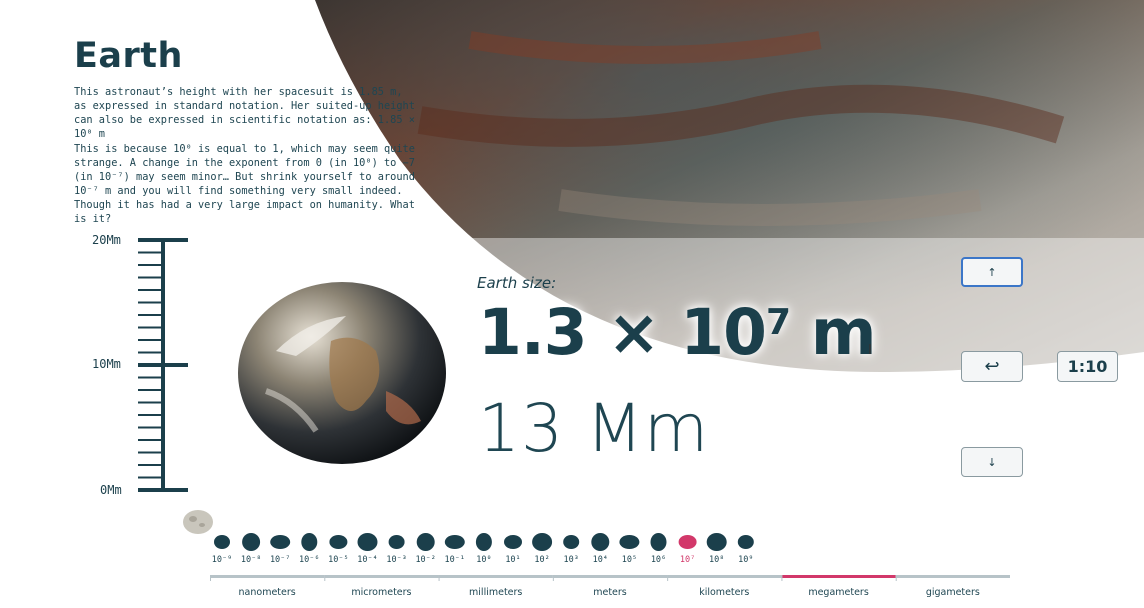 The image size is (1144, 608). I want to click on arrow-down-icon: ↓, so click(992, 462).